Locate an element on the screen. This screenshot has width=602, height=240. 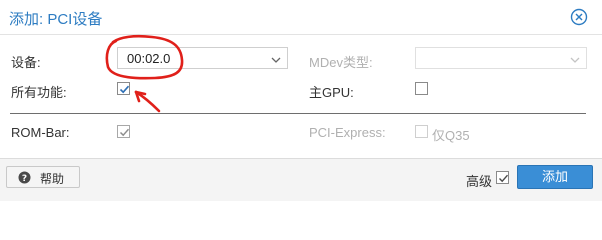
advanced-checkbox is located at coordinates (502, 177).